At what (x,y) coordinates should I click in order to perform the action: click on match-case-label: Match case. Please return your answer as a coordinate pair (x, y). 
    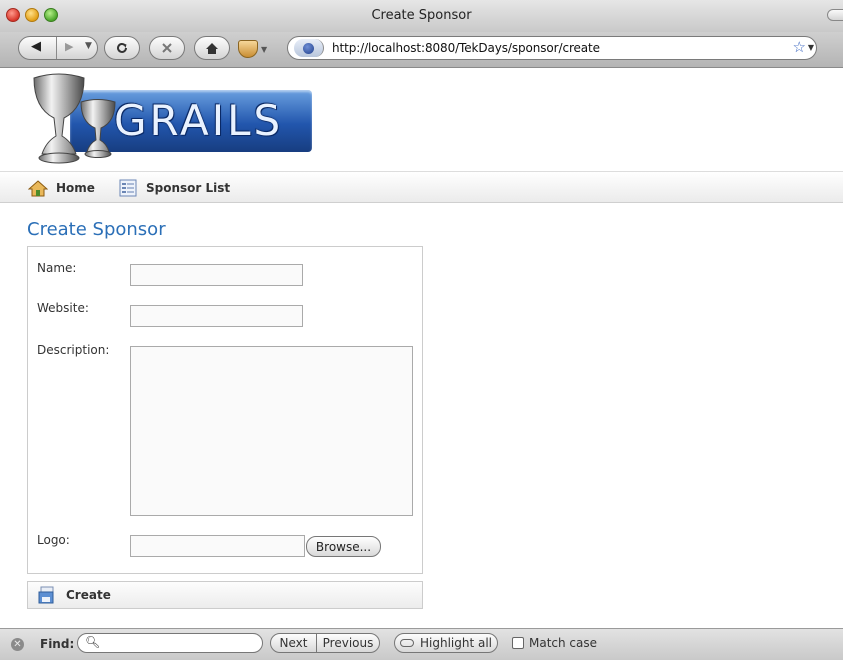
    Looking at the image, I should click on (563, 643).